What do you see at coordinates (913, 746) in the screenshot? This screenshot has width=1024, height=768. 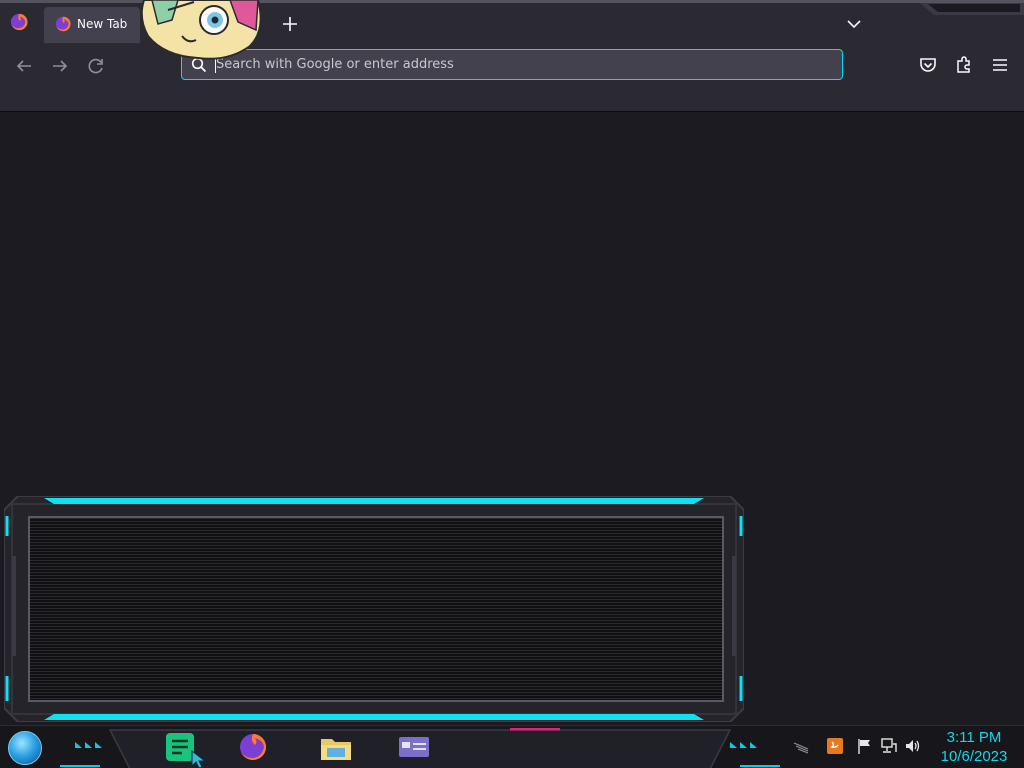 I see `volume-icon` at bounding box center [913, 746].